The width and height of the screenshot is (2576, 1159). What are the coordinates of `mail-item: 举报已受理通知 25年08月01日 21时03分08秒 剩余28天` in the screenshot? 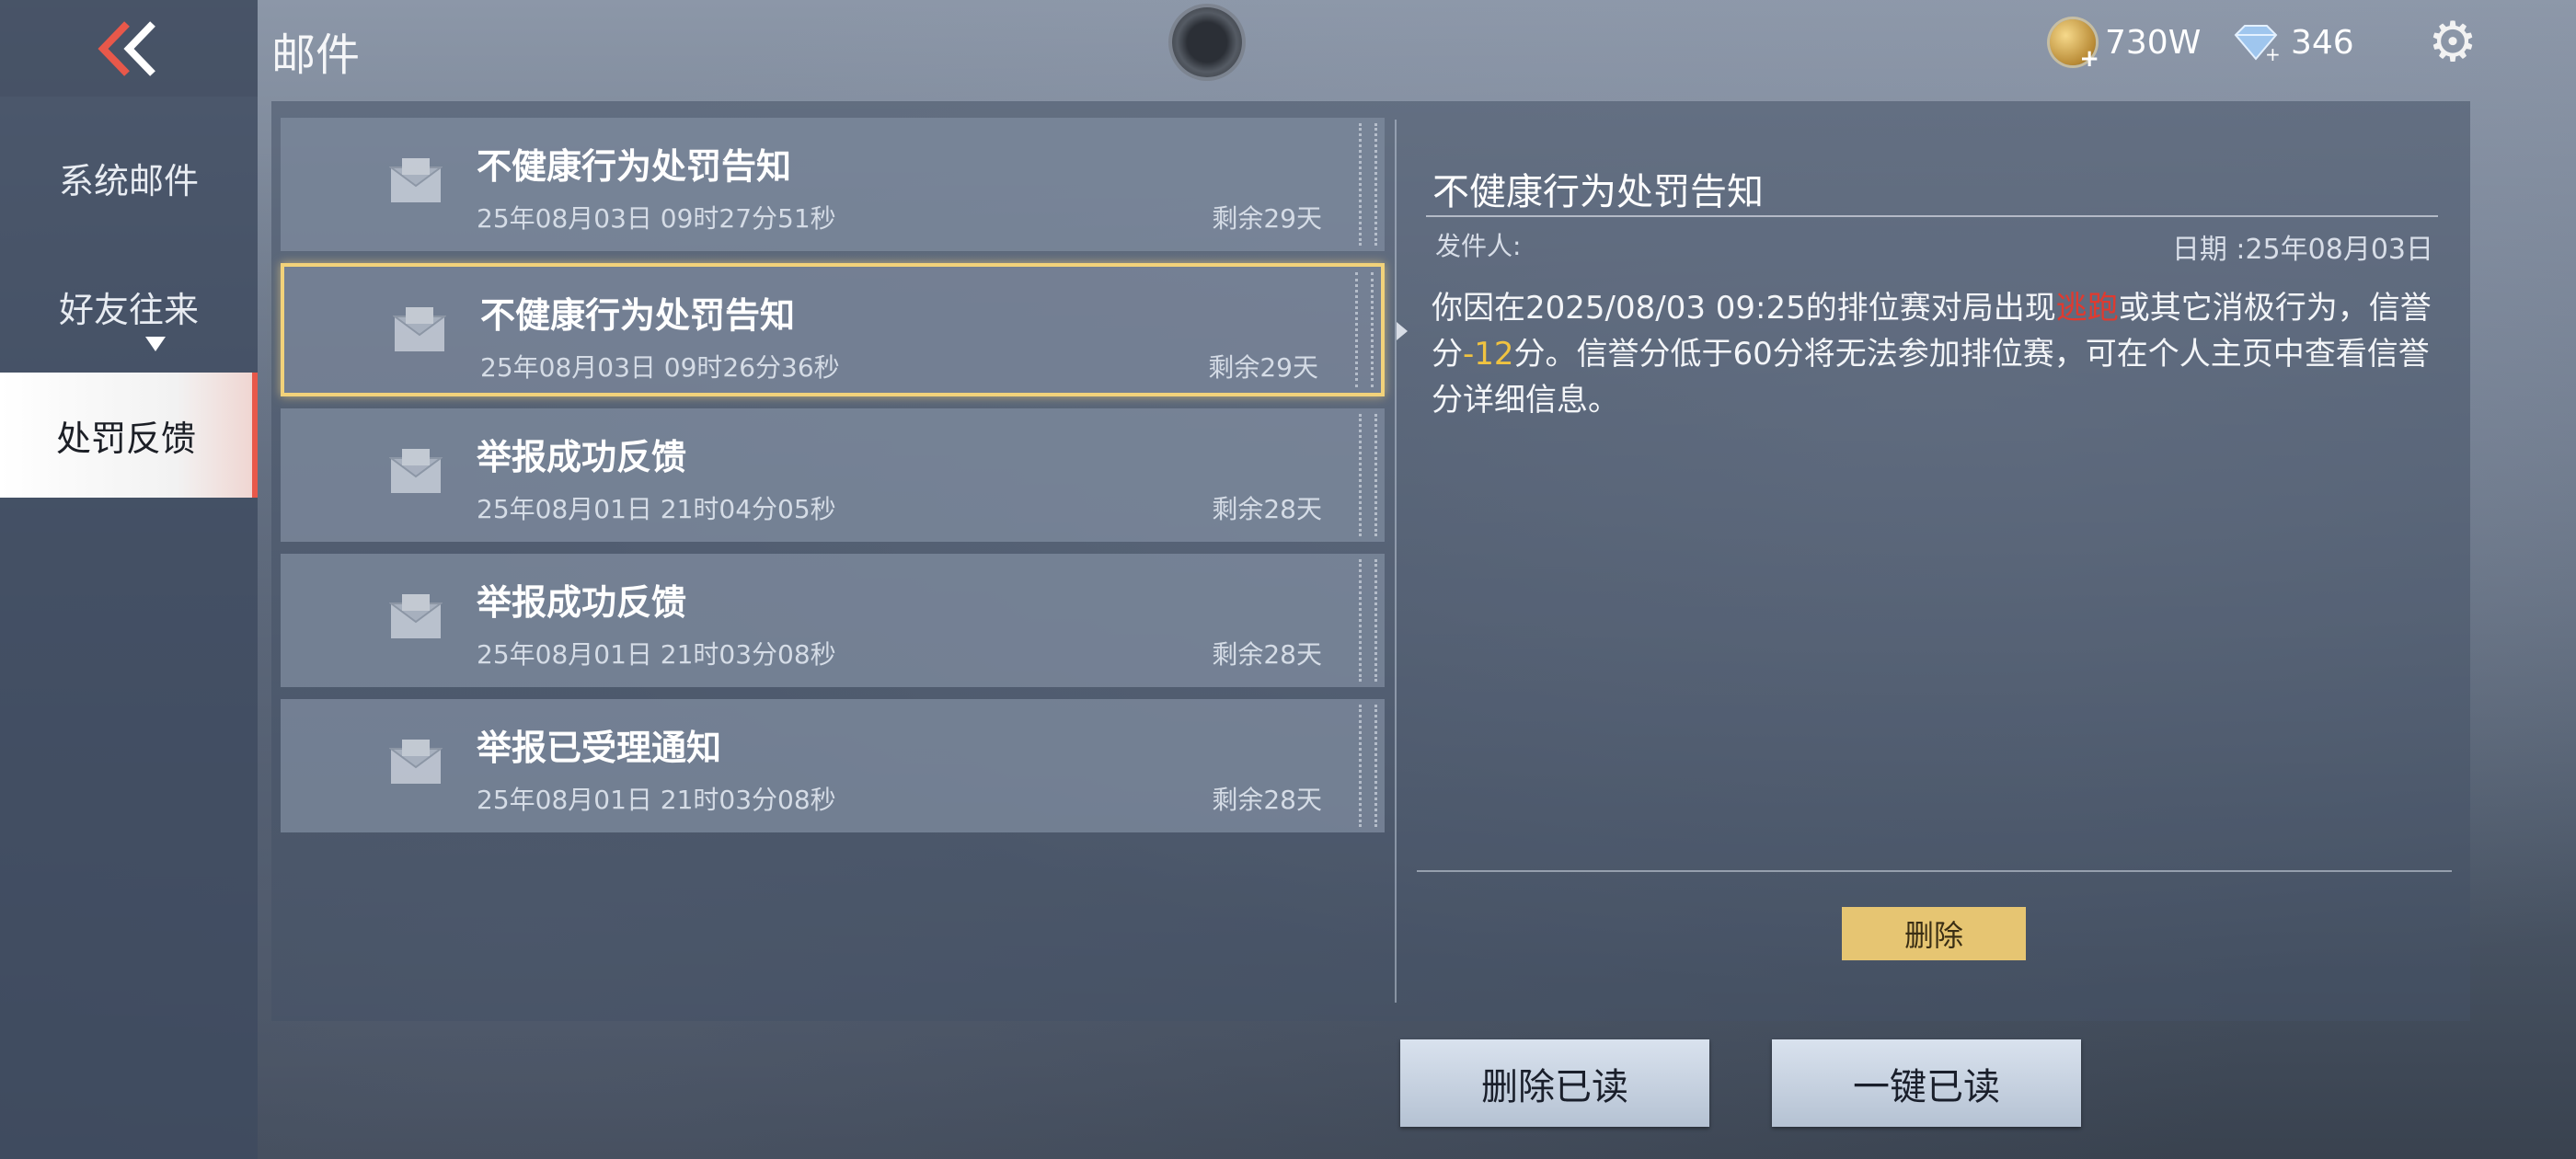 It's located at (833, 765).